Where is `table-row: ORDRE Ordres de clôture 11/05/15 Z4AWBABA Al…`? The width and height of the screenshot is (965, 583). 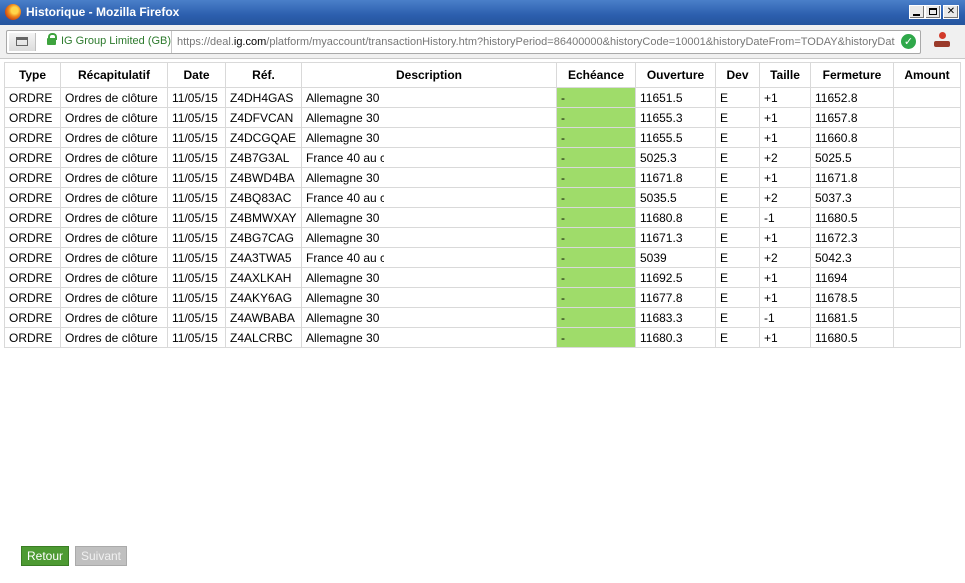
table-row: ORDRE Ordres de clôture 11/05/15 Z4AWBABA Al… is located at coordinates (482, 317).